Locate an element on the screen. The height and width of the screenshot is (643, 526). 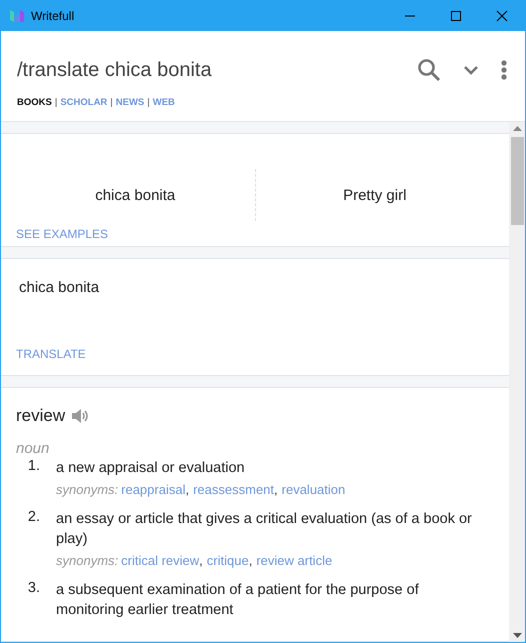
source-tab: NEWS is located at coordinates (130, 102).